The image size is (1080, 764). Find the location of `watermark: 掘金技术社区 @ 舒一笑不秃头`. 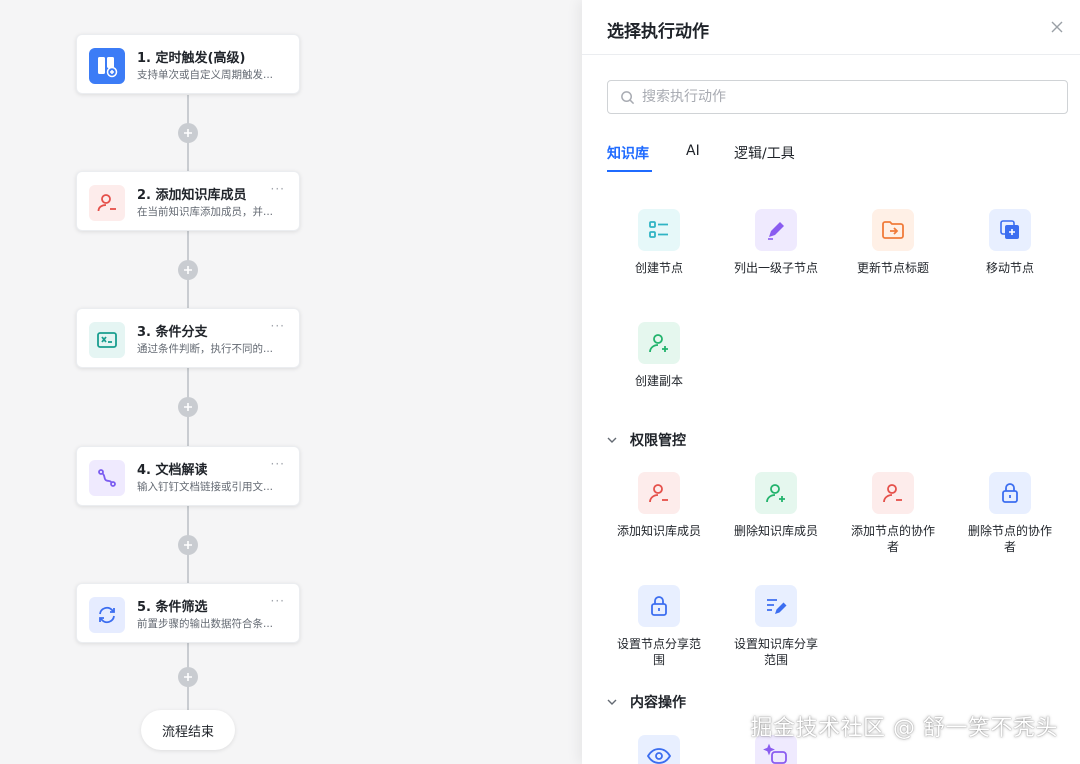

watermark: 掘金技术社区 @ 舒一笑不秃头 is located at coordinates (904, 728).